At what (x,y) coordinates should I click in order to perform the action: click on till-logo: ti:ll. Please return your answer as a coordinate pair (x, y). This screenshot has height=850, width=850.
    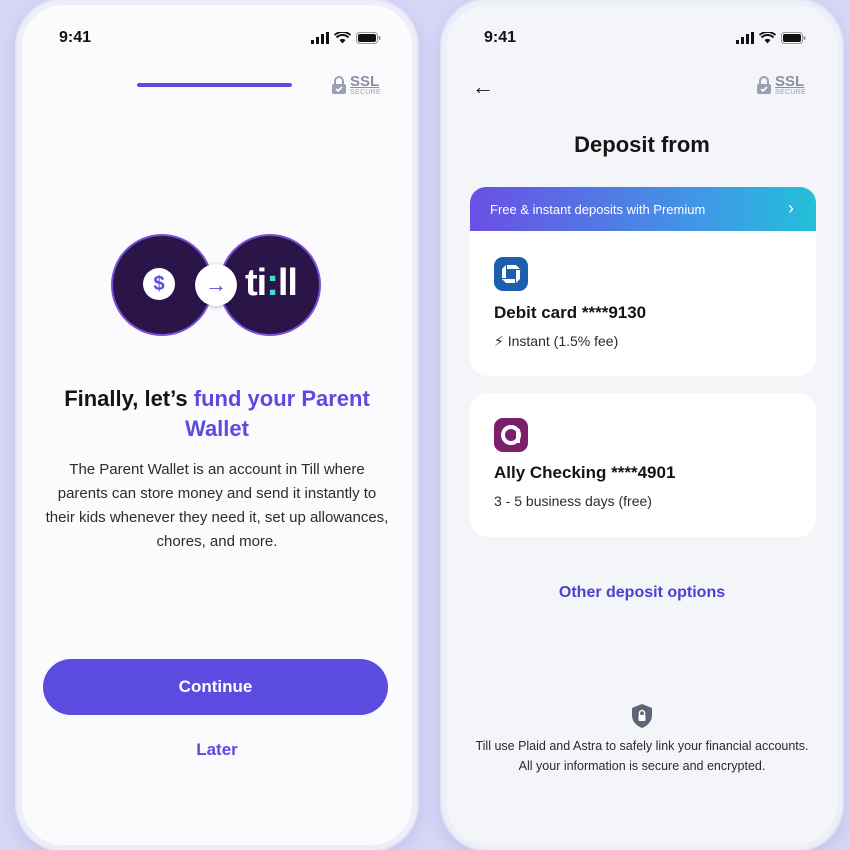
    Looking at the image, I should click on (271, 283).